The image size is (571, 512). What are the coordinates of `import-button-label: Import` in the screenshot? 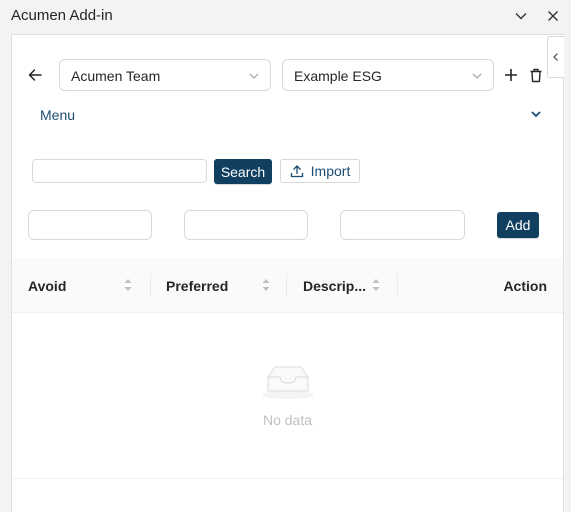 It's located at (330, 171).